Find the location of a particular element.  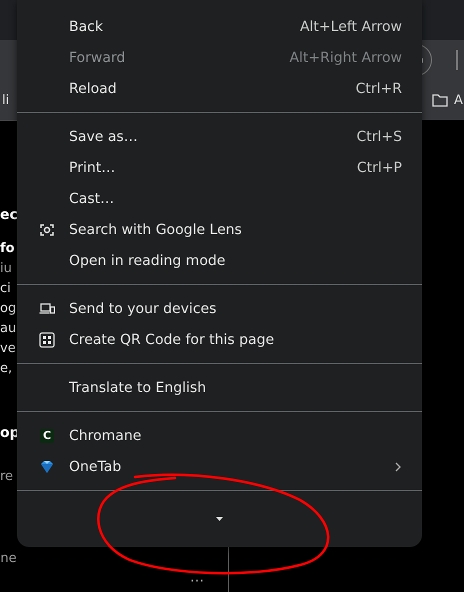

menu-item: Back Alt+Left Arrow is located at coordinates (219, 26).